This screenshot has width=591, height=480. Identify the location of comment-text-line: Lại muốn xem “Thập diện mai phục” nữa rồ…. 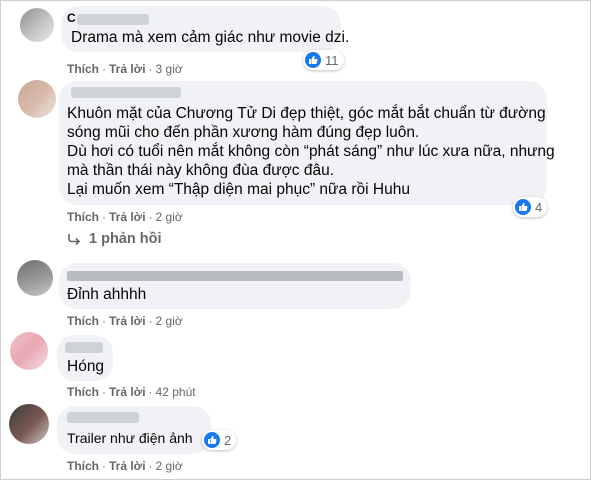
(238, 189).